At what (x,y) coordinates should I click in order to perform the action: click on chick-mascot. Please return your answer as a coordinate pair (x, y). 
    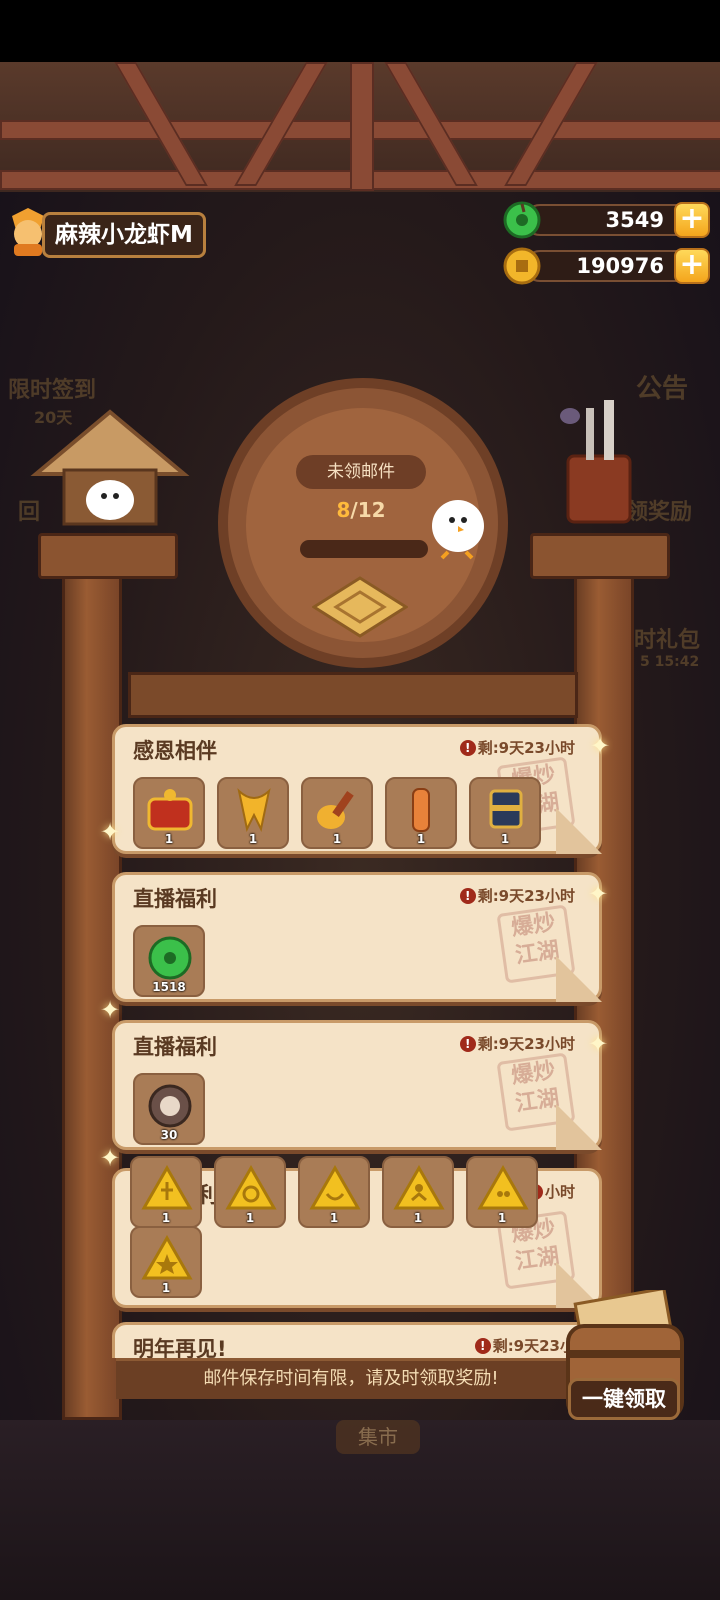
    Looking at the image, I should click on (458, 530).